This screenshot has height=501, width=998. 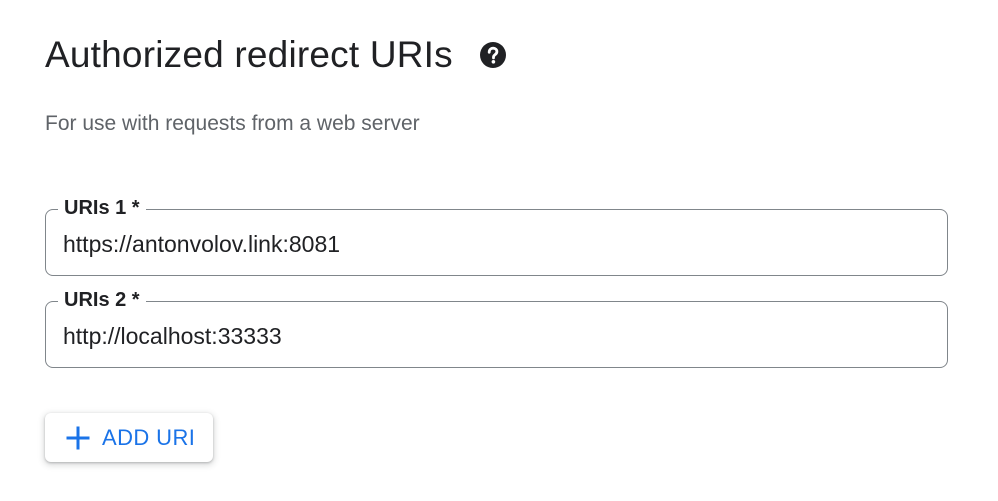 I want to click on section-title: Authorized redirect URIs, so click(x=249, y=54).